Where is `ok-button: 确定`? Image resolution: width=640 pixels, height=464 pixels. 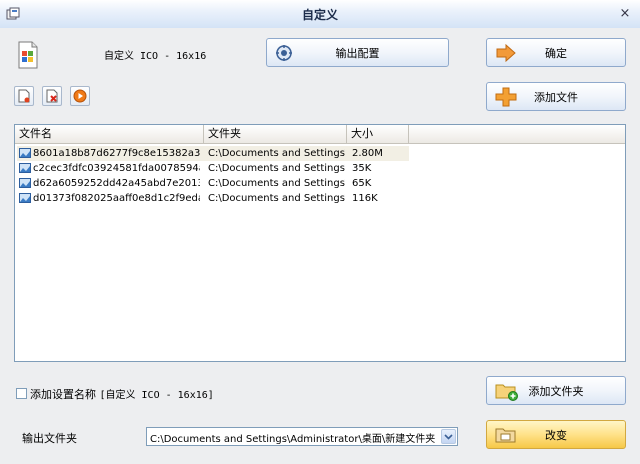
ok-button: 确定 is located at coordinates (556, 52).